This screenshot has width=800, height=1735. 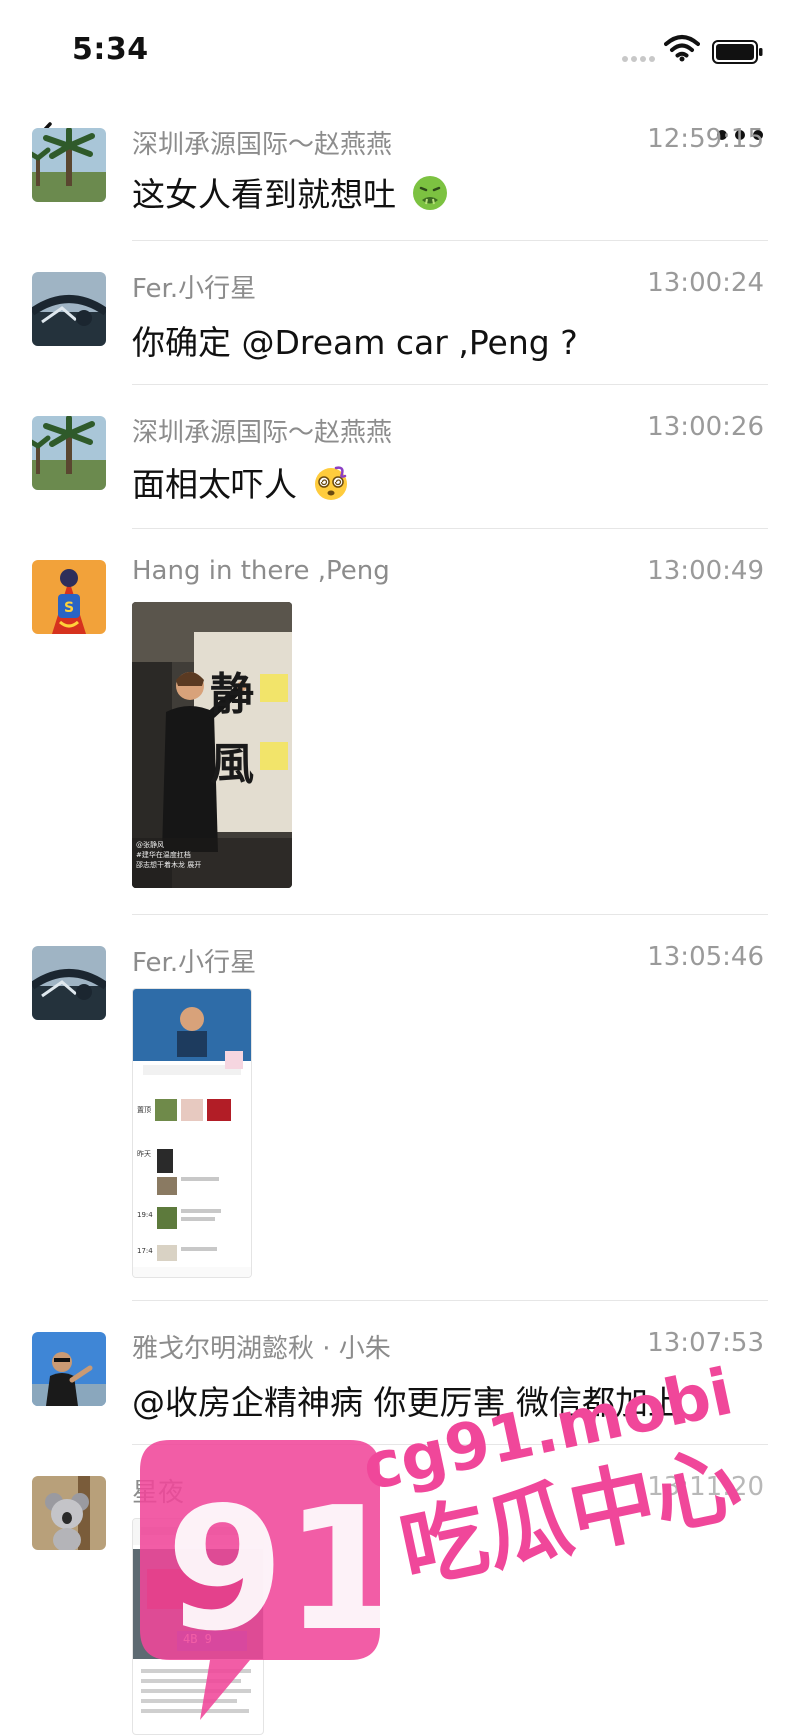 What do you see at coordinates (682, 48) in the screenshot?
I see `wifi-icon` at bounding box center [682, 48].